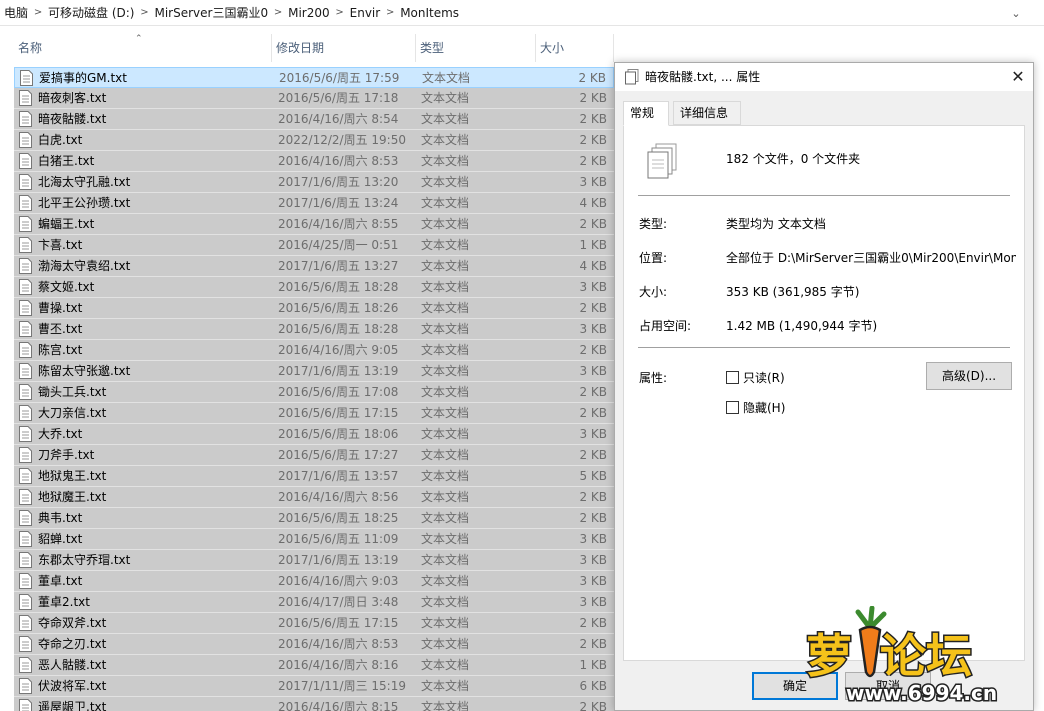 The image size is (1044, 711). I want to click on hidden-checkbox, so click(732, 407).